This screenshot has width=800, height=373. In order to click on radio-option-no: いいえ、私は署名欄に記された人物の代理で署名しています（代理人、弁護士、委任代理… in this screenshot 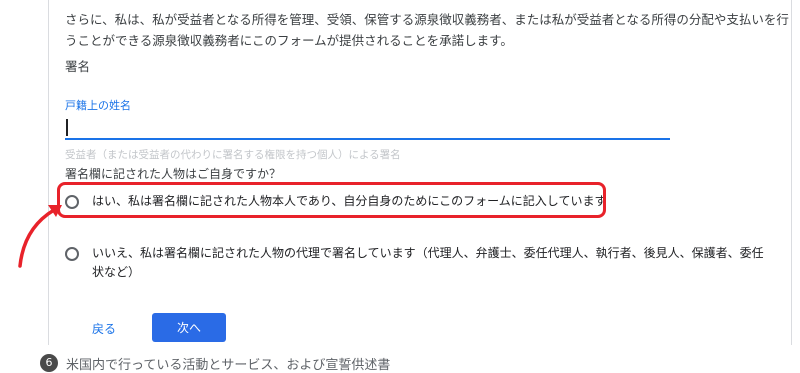, I will do `click(415, 263)`.